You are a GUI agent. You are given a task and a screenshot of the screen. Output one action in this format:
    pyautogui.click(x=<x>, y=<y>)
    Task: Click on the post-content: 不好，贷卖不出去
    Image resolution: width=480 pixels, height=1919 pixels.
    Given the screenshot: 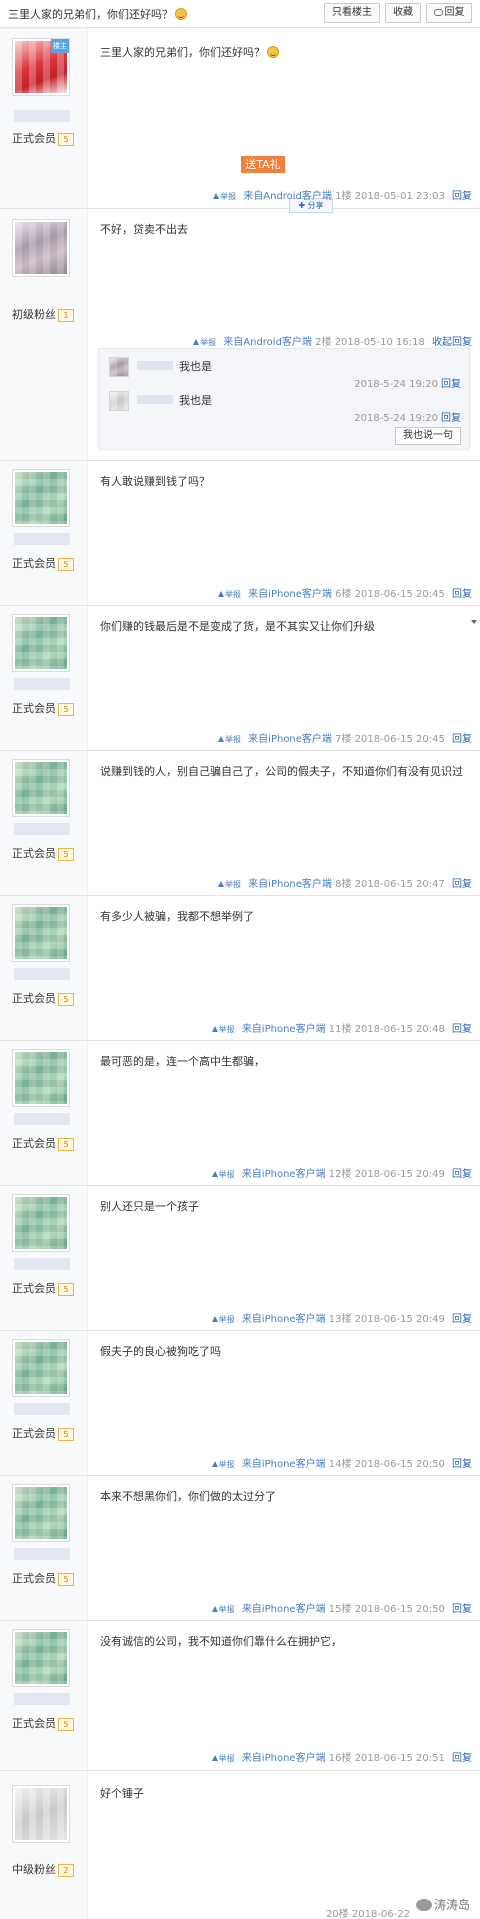 What is the action you would take?
    pyautogui.click(x=144, y=229)
    